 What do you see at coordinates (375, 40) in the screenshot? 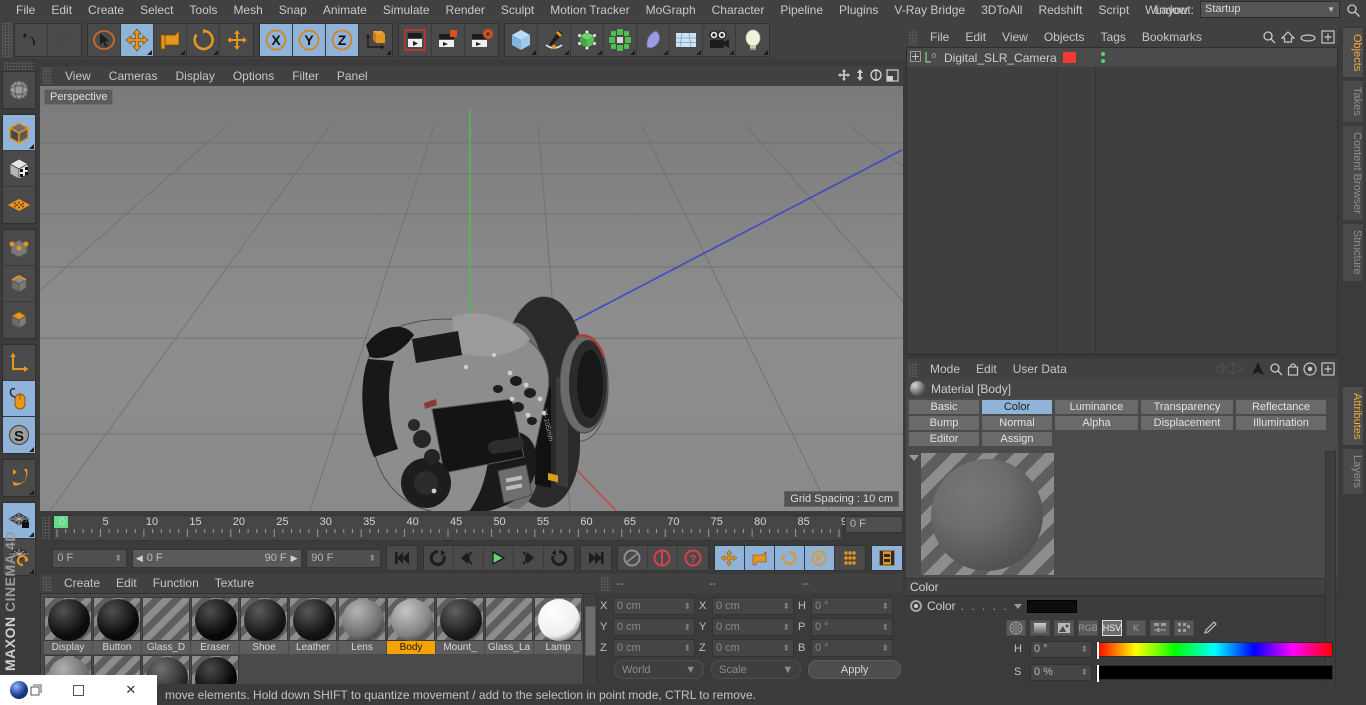
I see `world-coordinate-button` at bounding box center [375, 40].